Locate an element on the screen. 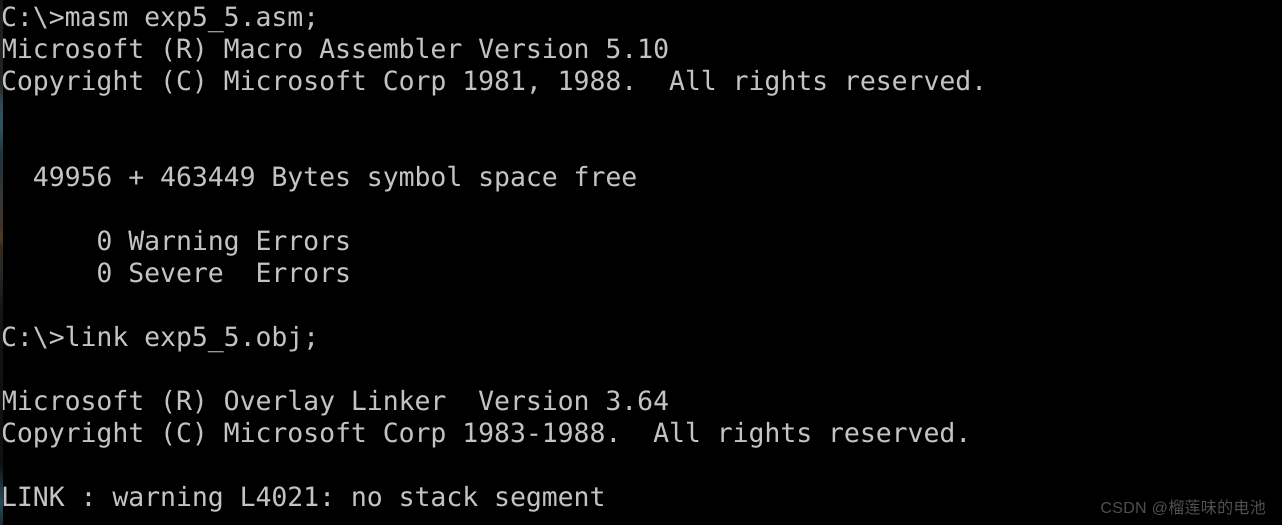 The height and width of the screenshot is (525, 1282). console-line-severe-errors: 0 Severe Errors is located at coordinates (176, 273).